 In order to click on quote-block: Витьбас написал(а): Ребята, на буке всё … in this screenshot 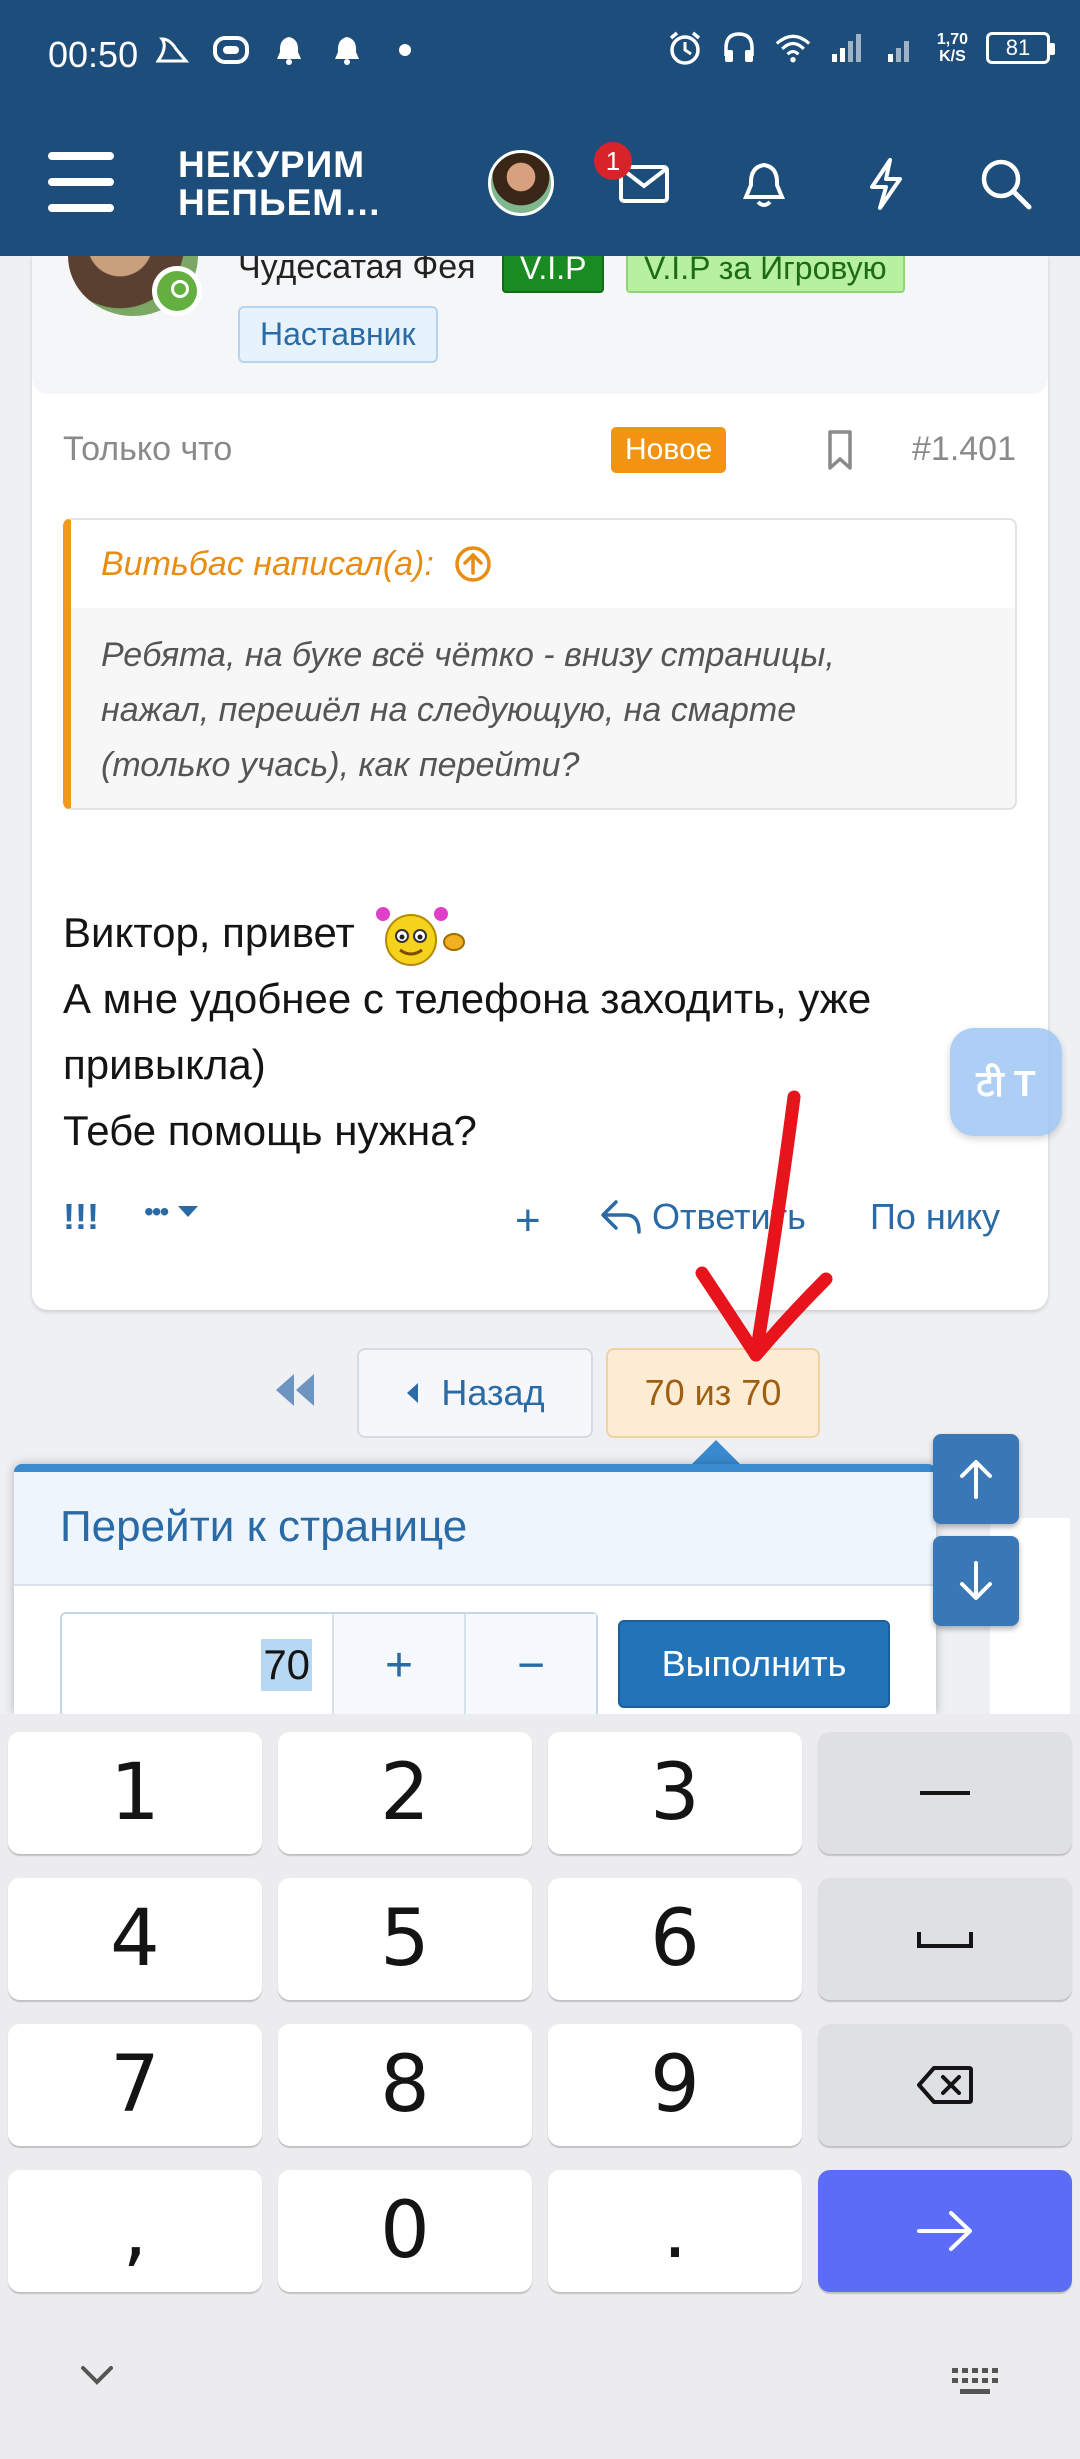, I will do `click(540, 664)`.